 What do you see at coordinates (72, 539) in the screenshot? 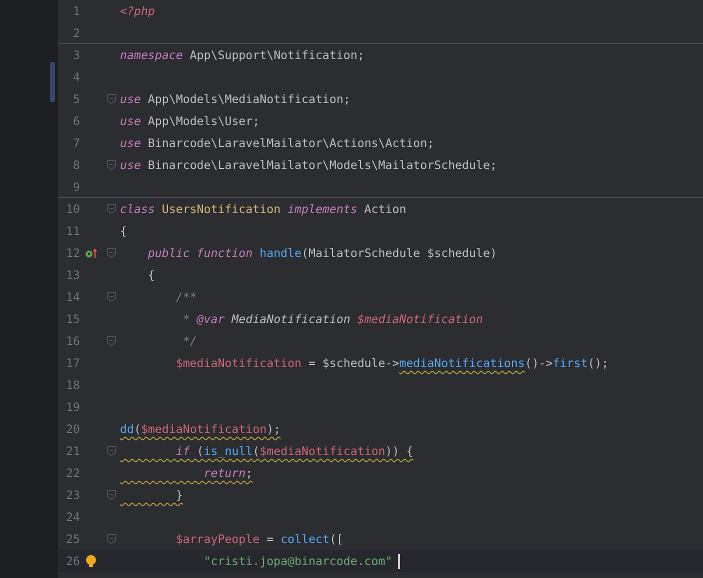
I see `line-number: 25` at bounding box center [72, 539].